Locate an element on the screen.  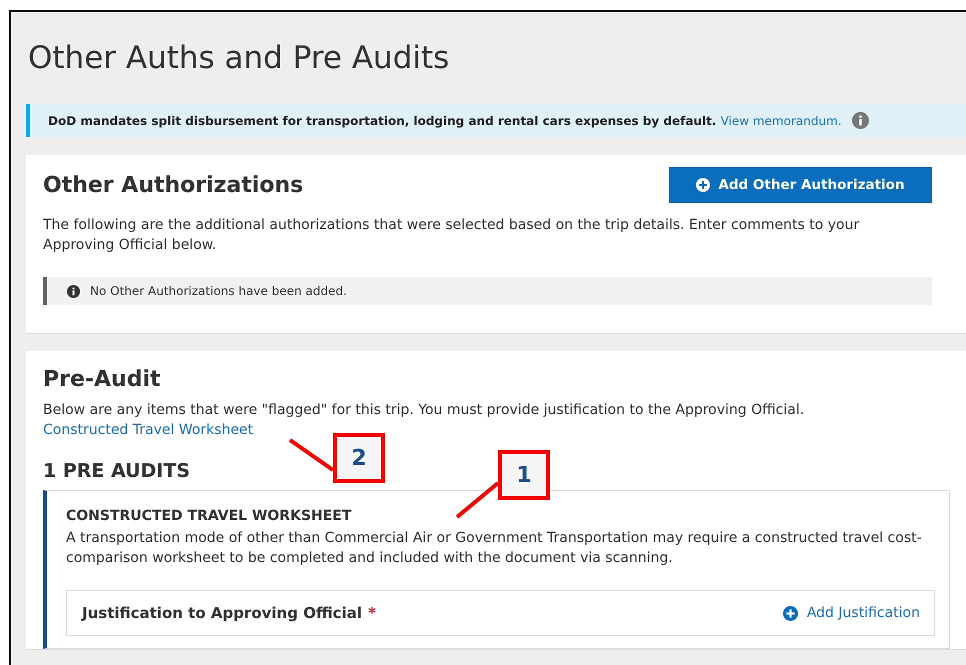
banner-text: DoD mandates split disbursement for transportation, lodging and rental cars expenses by default. View memorandum. is located at coordinates (445, 121).